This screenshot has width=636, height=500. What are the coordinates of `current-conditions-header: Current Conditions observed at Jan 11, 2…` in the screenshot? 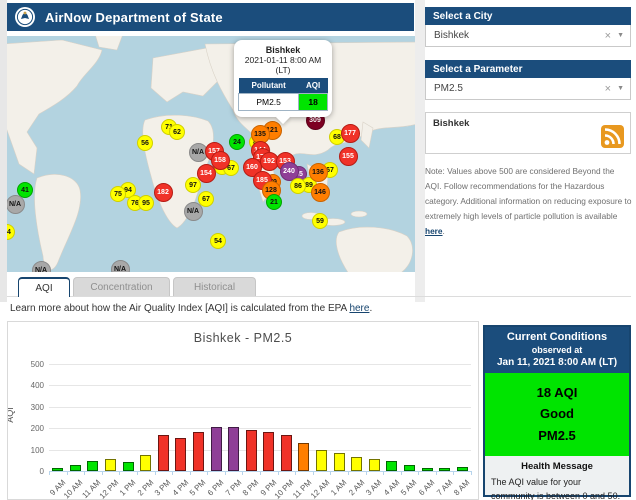 It's located at (557, 350).